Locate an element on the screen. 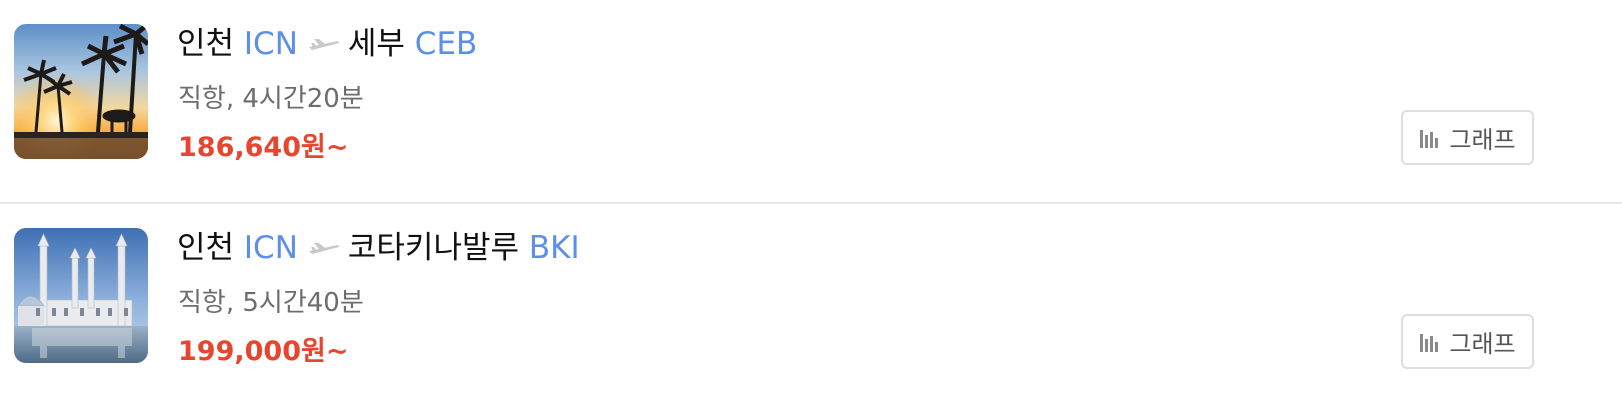 Image resolution: width=1622 pixels, height=402 pixels. mosque-image is located at coordinates (81, 295).